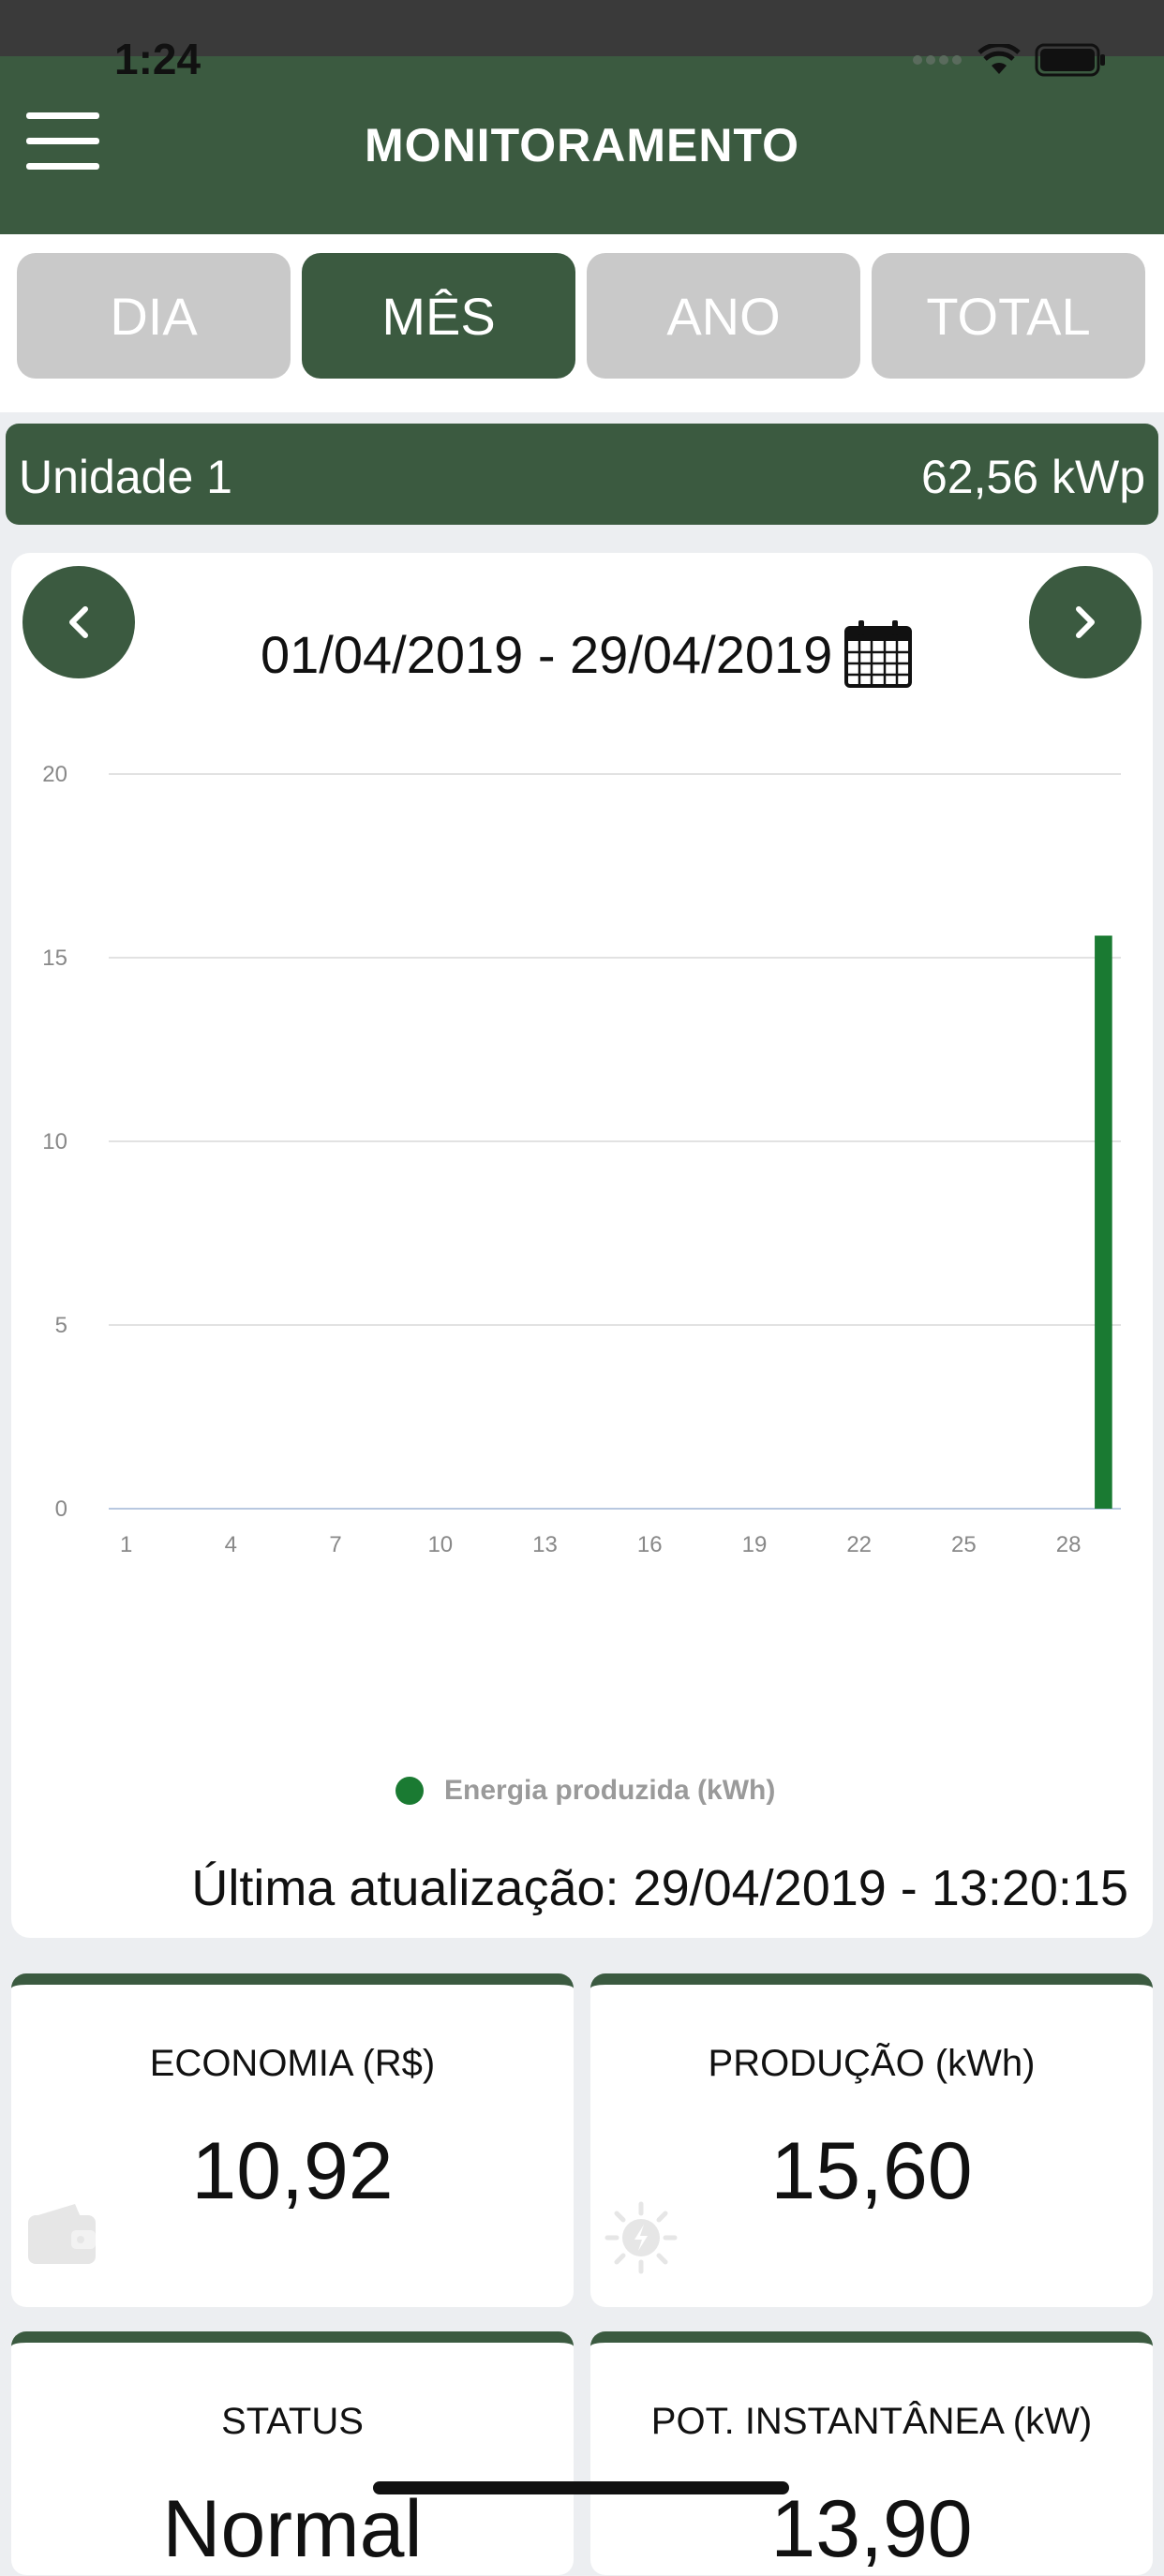 The width and height of the screenshot is (1164, 2576). Describe the element at coordinates (292, 2453) in the screenshot. I see `kpi-status: STATUS Normal` at that location.